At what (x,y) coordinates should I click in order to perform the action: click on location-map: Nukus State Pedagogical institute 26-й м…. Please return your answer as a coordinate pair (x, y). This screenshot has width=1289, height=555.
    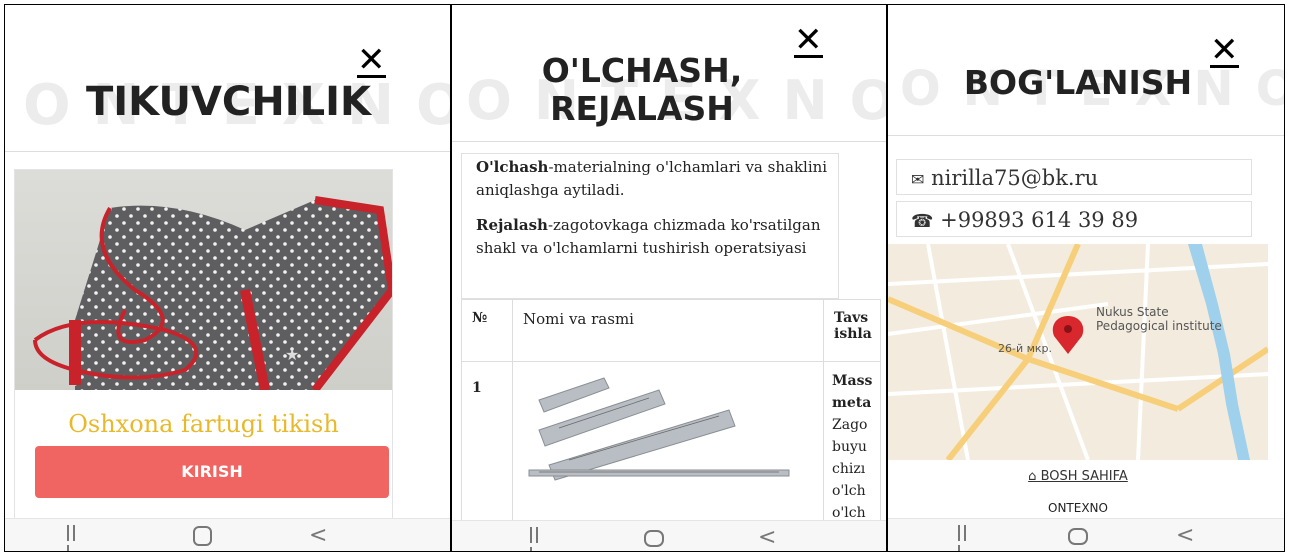
    Looking at the image, I should click on (1078, 352).